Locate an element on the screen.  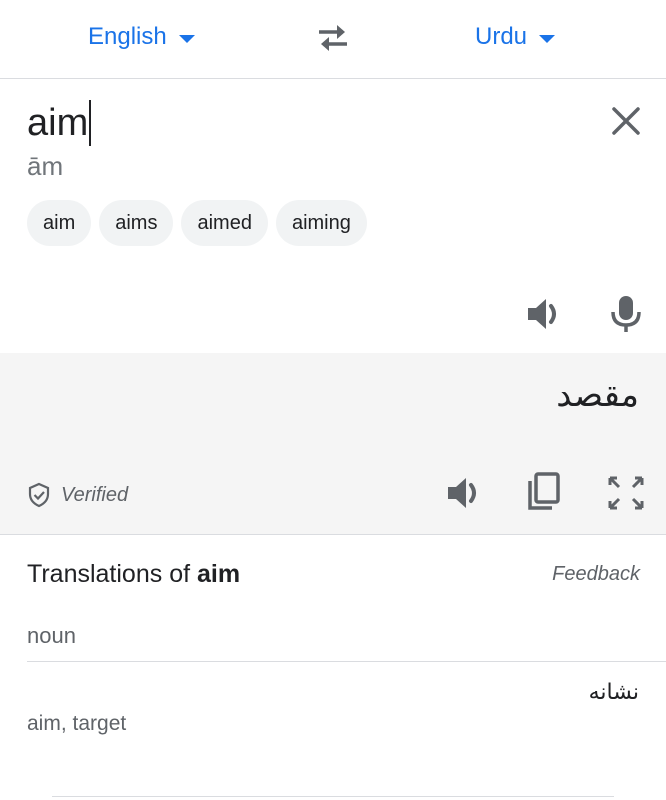
microphone-button is located at coordinates (626, 314).